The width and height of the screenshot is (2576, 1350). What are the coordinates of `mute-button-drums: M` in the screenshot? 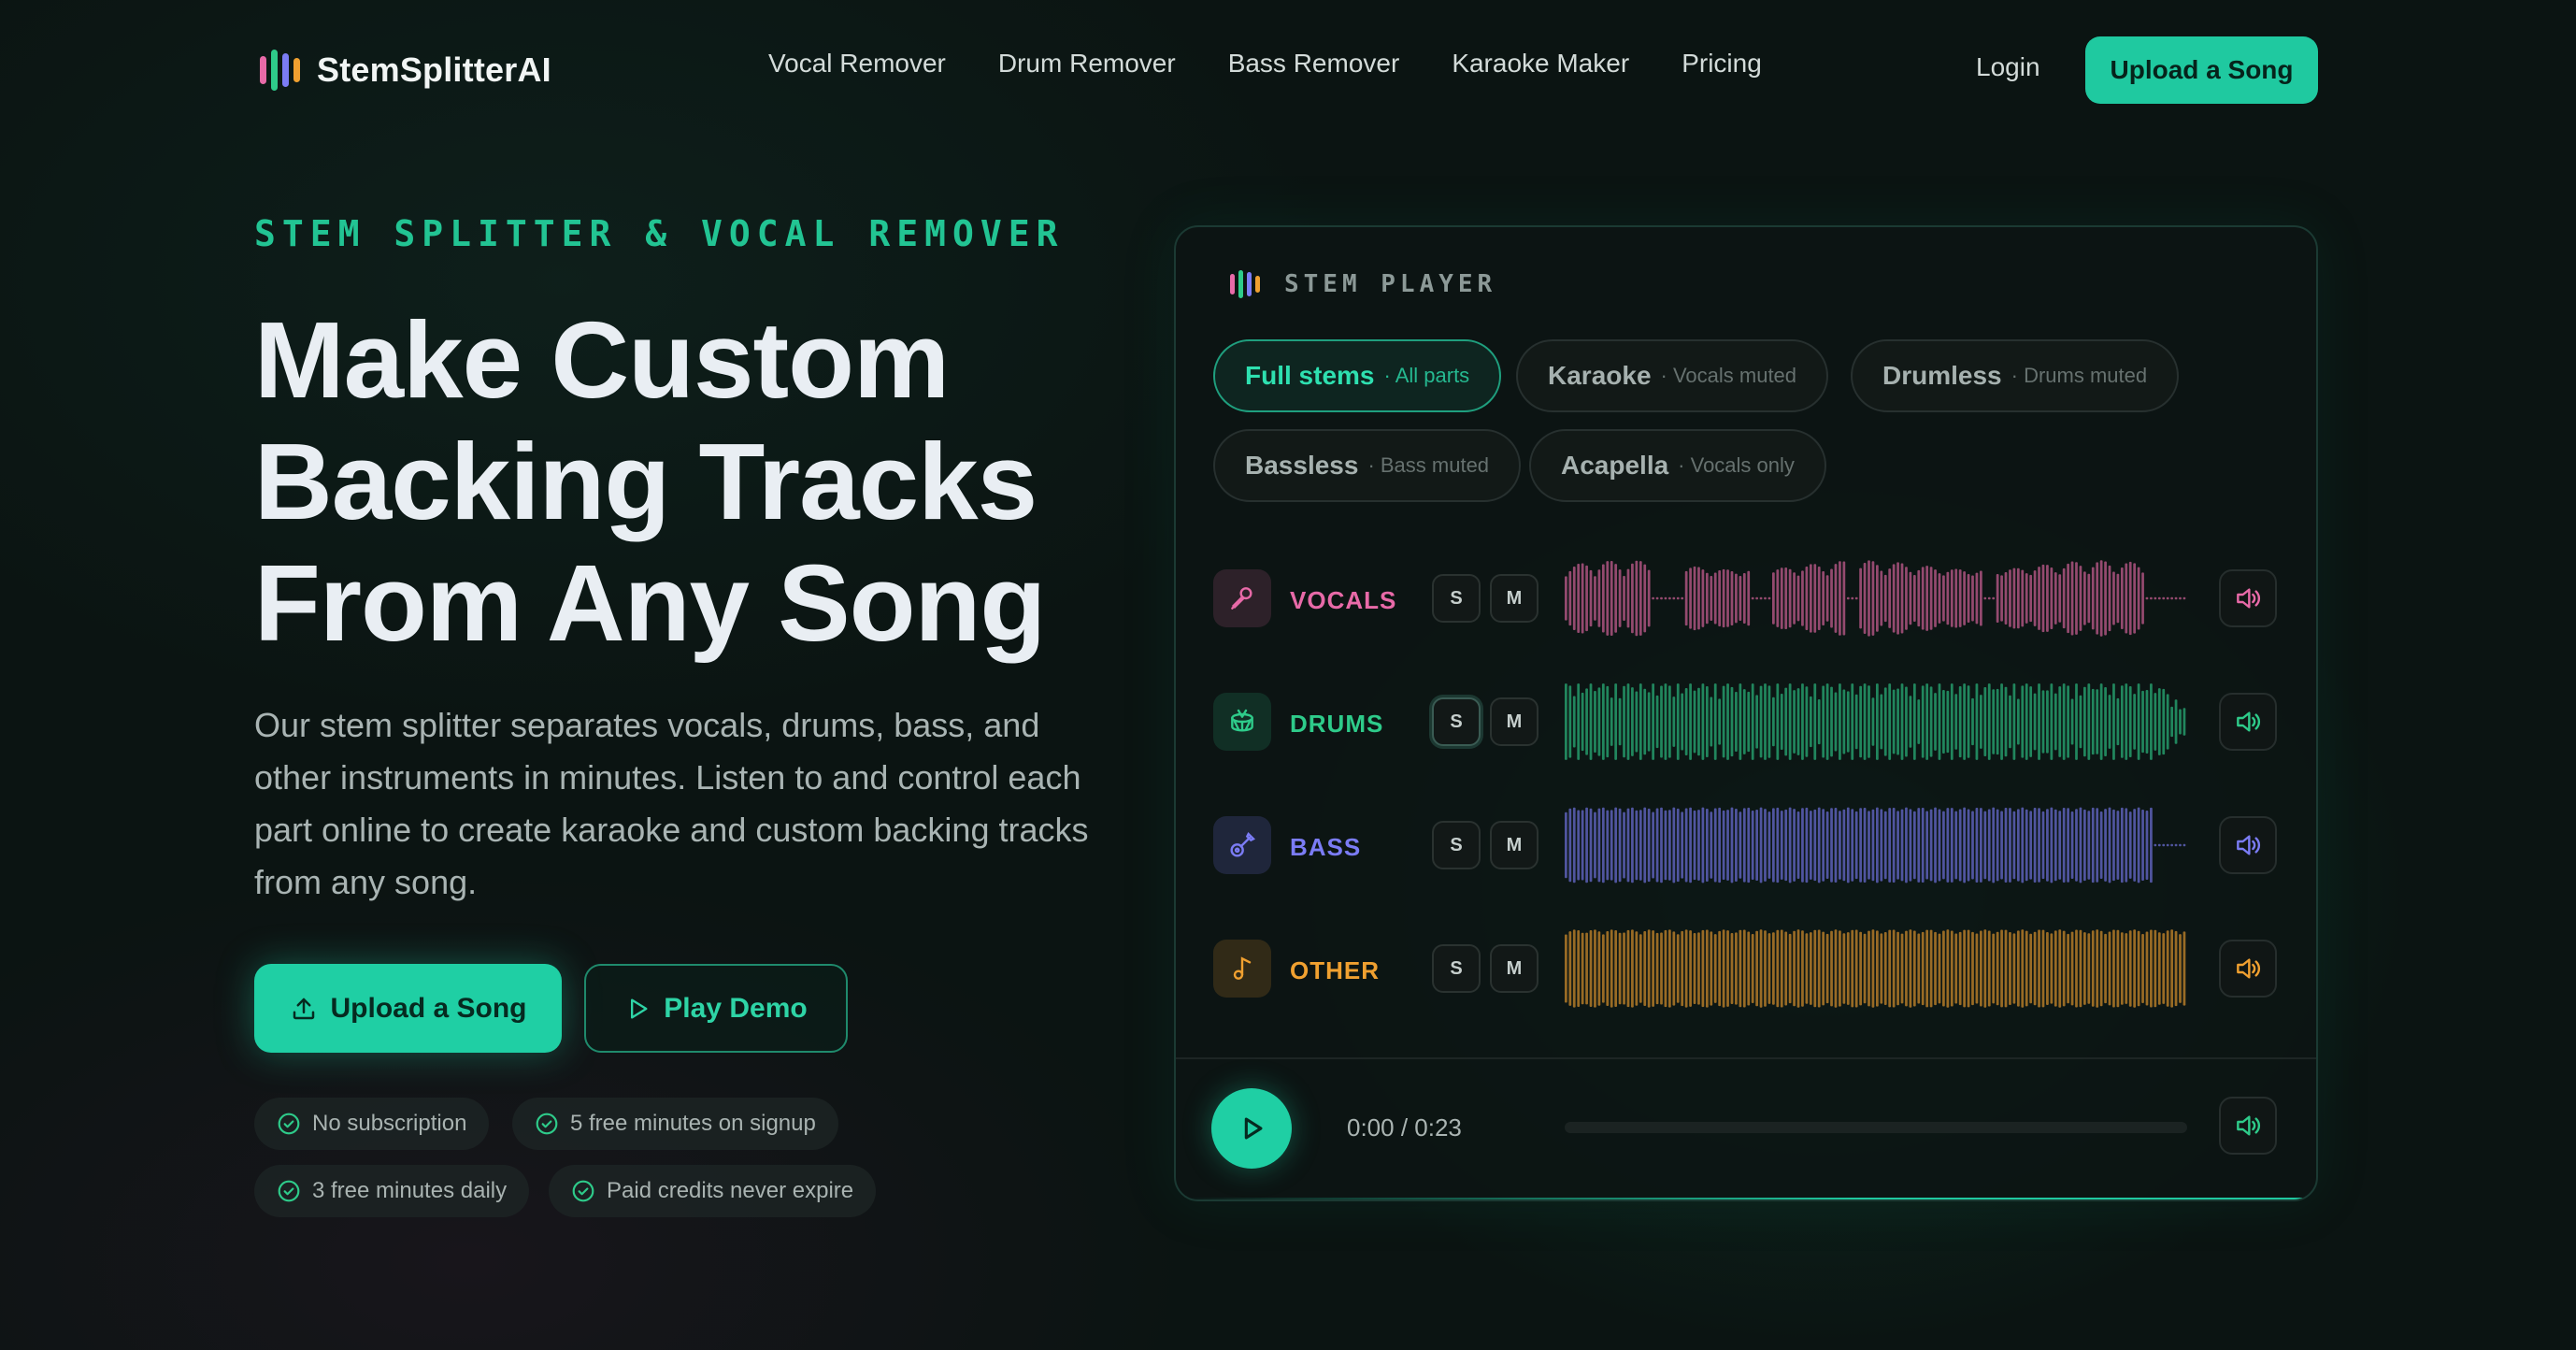 It's located at (1514, 721).